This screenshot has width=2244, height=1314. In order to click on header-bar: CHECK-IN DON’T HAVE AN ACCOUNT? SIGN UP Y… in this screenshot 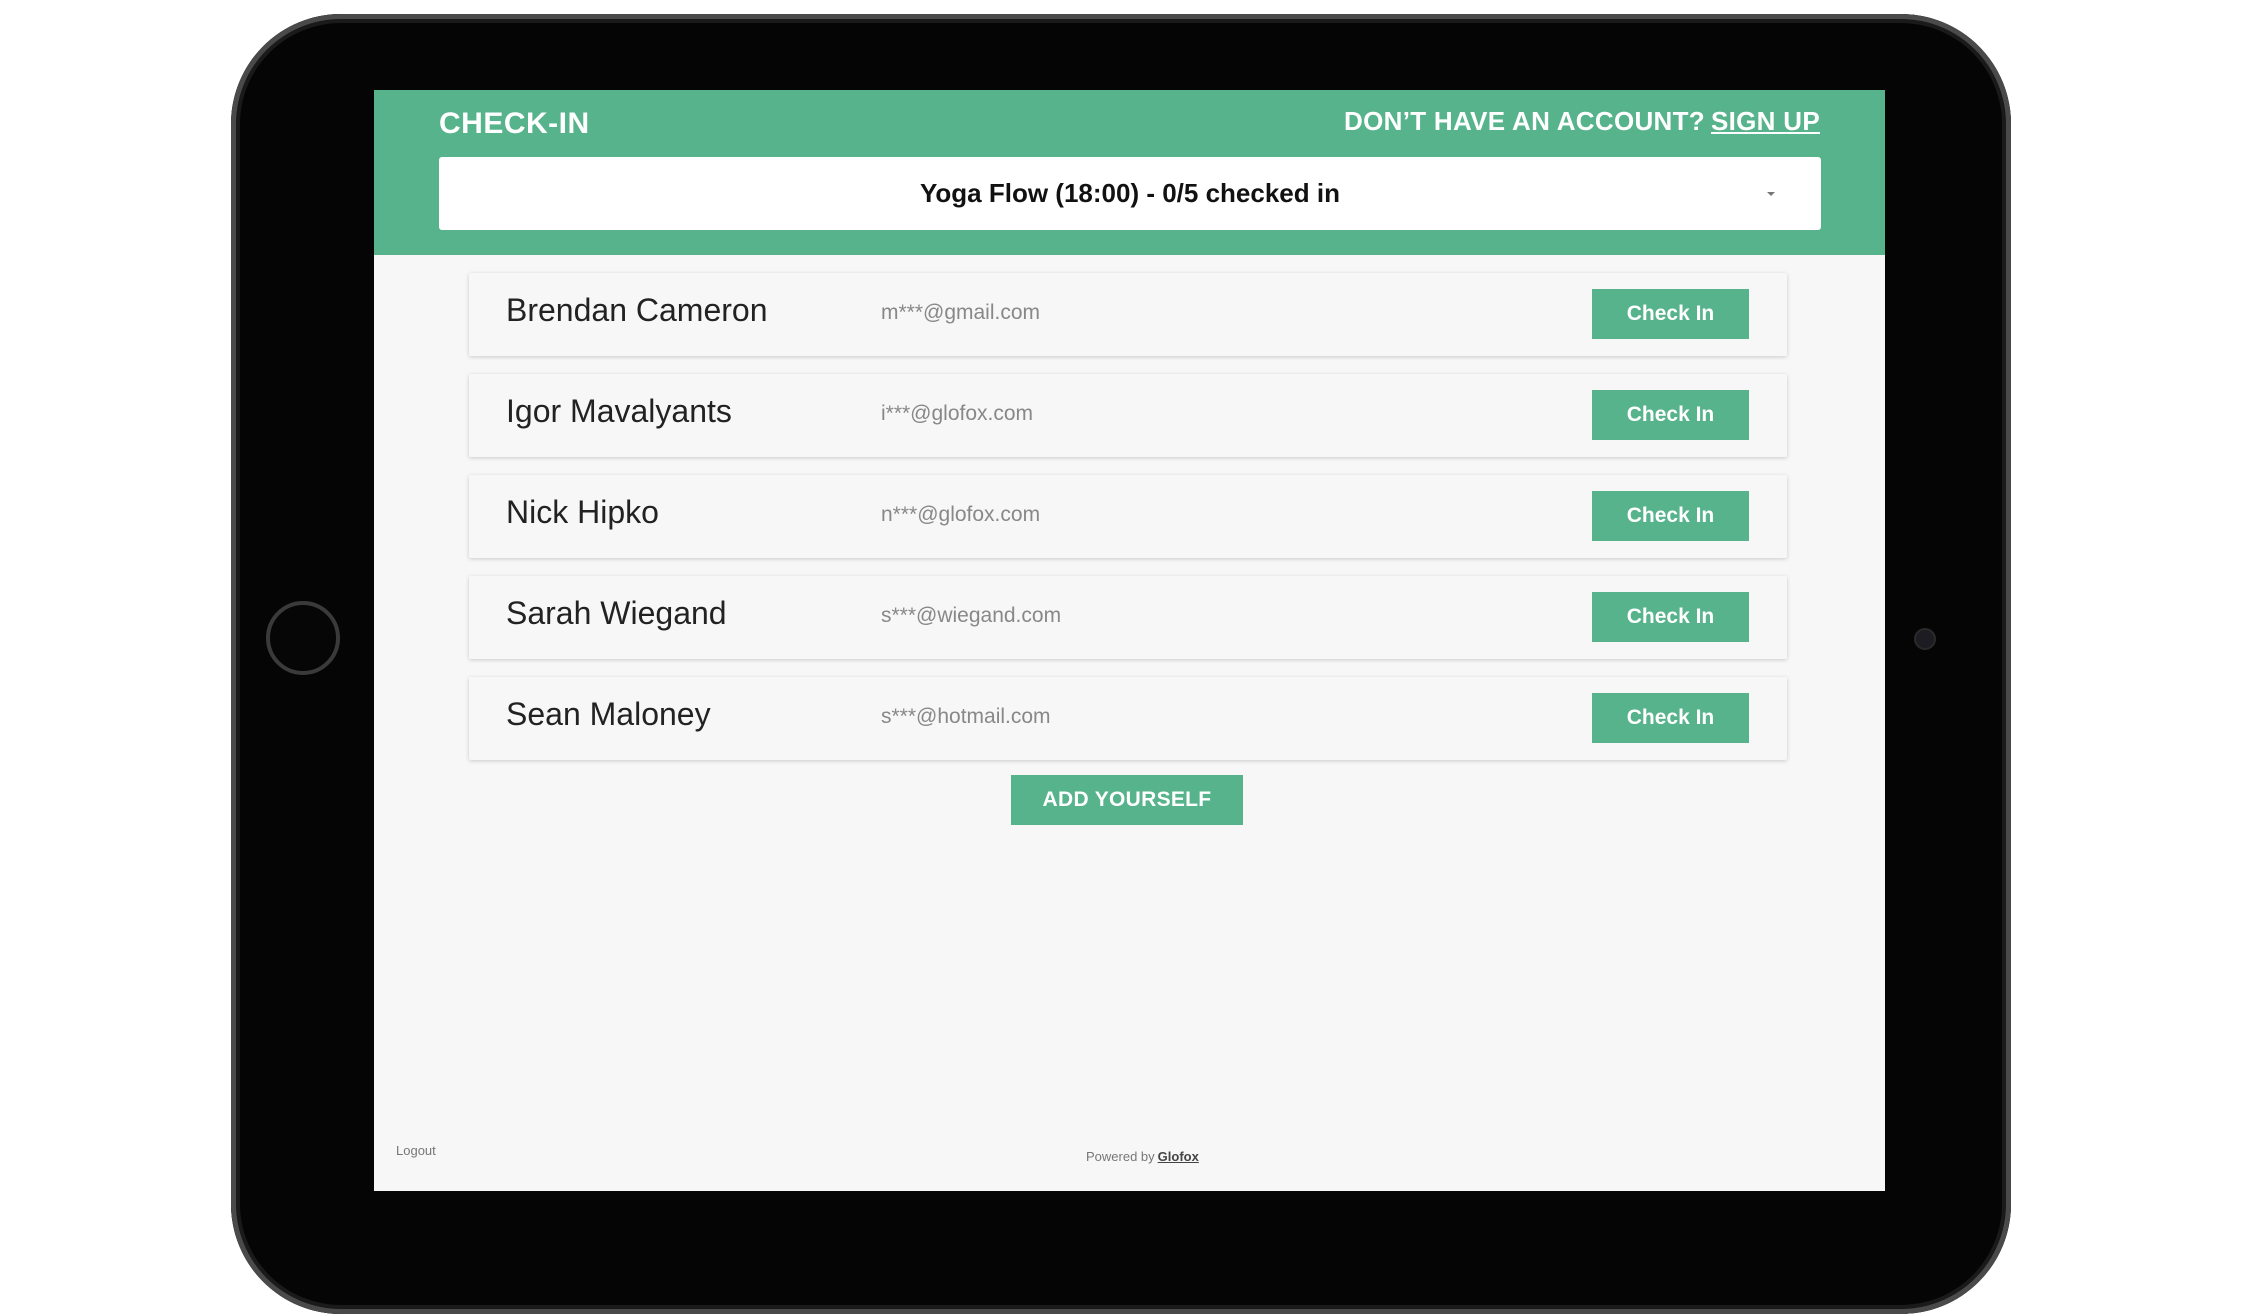, I will do `click(1129, 172)`.